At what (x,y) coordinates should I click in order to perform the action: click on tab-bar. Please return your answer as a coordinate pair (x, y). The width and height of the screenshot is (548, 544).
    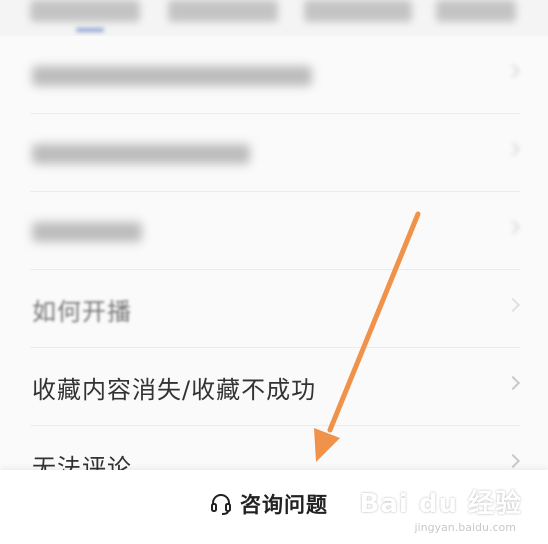
    Looking at the image, I should click on (274, 20).